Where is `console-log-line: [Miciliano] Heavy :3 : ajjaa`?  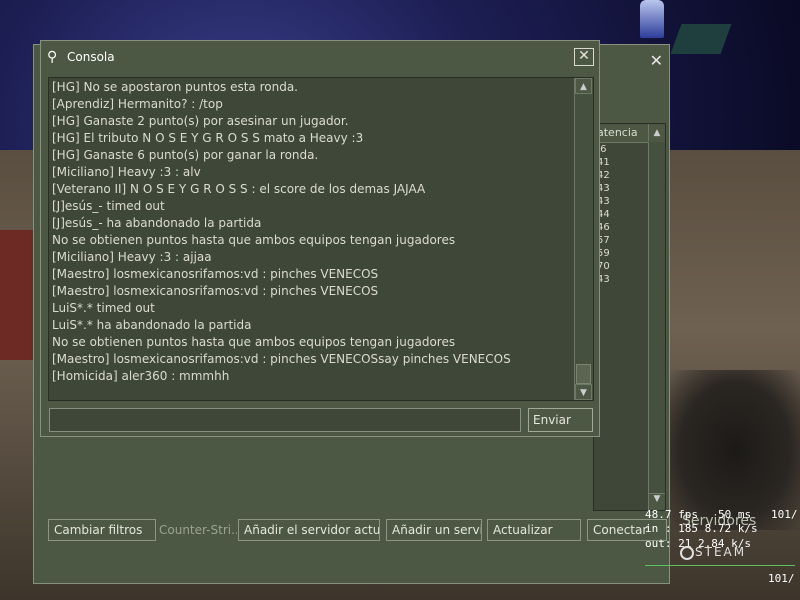
console-log-line: [Miciliano] Heavy :3 : ajjaa is located at coordinates (132, 257).